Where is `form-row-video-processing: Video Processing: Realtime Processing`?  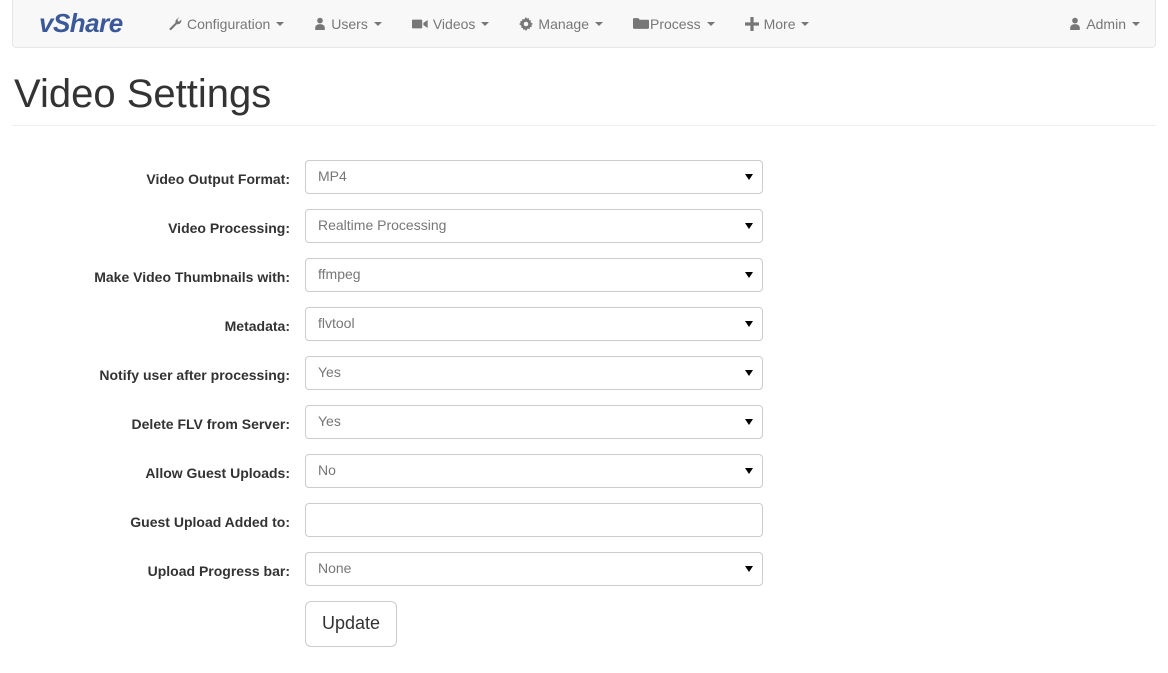
form-row-video-processing: Video Processing: Realtime Processing is located at coordinates (584, 233).